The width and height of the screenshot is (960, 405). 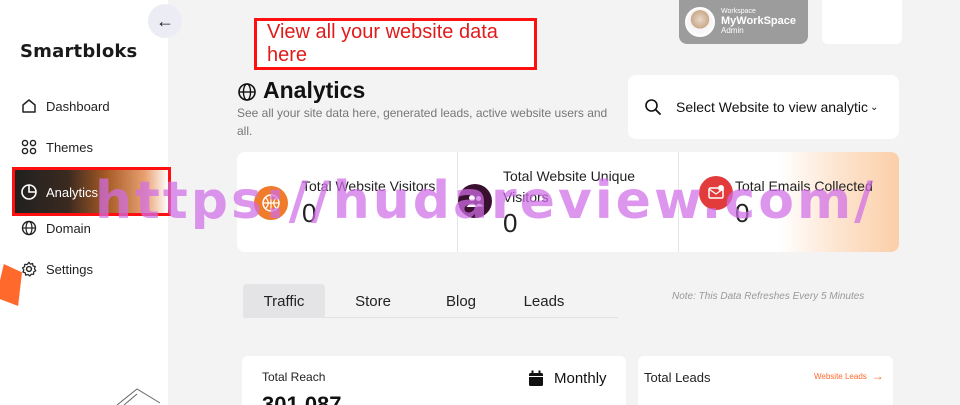 What do you see at coordinates (804, 186) in the screenshot?
I see `stat-label: Total Emails Collected` at bounding box center [804, 186].